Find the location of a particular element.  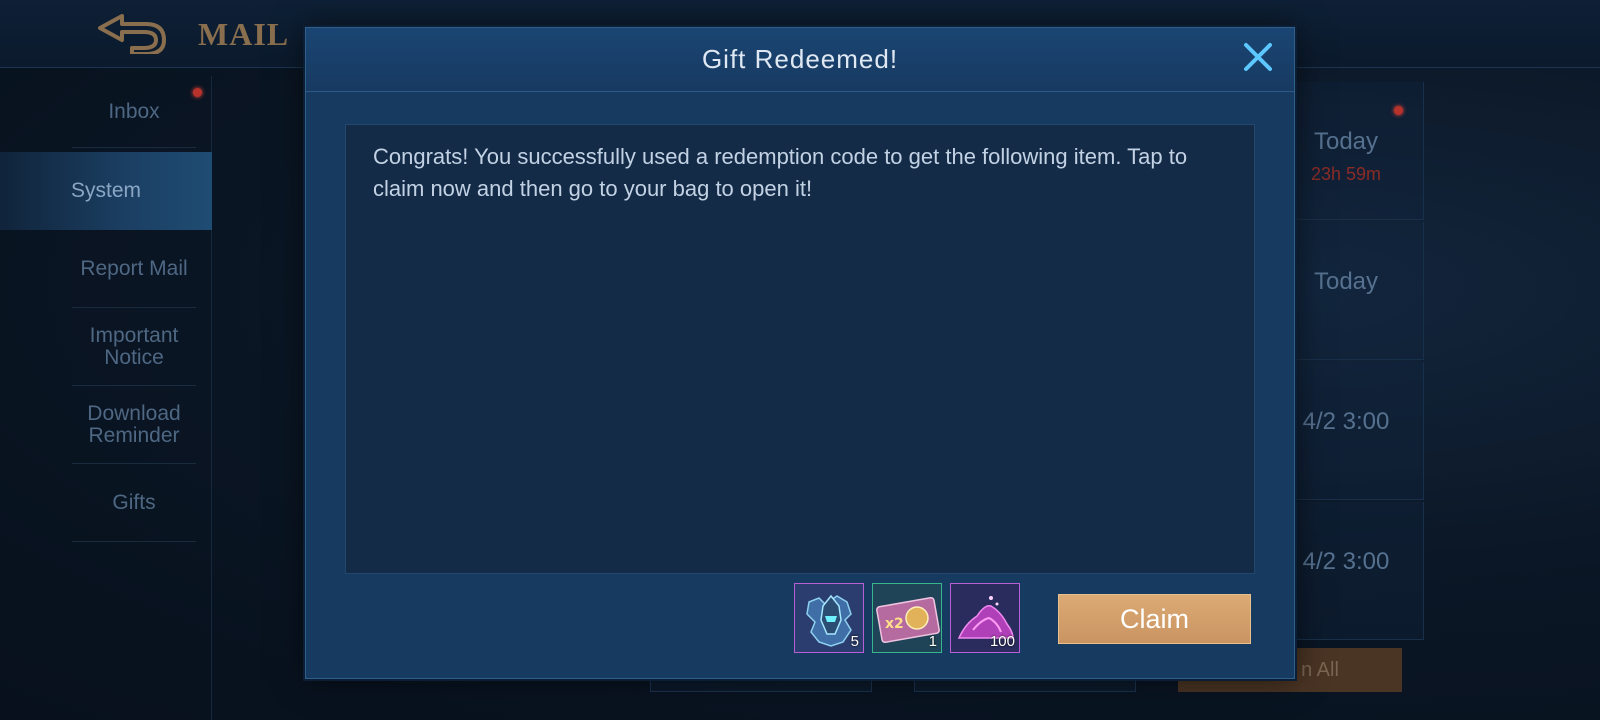

sidebar-item-report-mail: Report Mail is located at coordinates (134, 269).